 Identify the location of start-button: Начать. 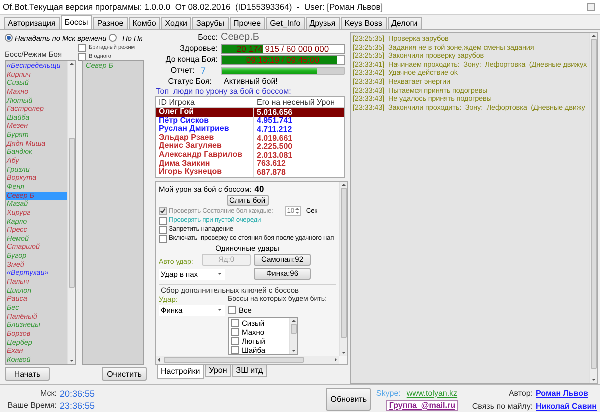
(27, 374).